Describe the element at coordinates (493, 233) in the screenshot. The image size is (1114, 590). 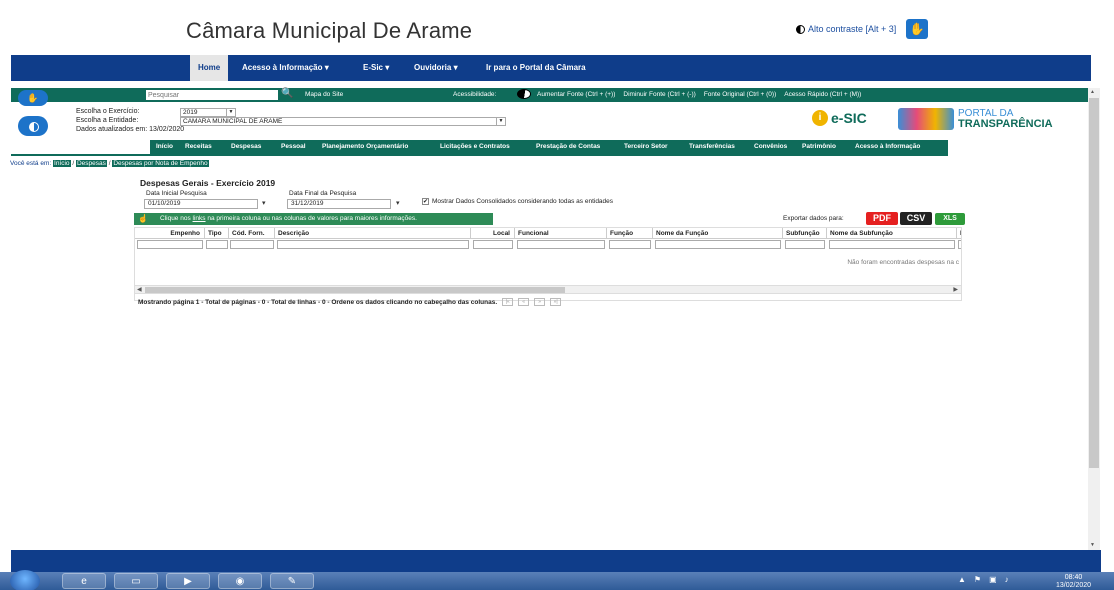
I see `col-local: Local` at that location.